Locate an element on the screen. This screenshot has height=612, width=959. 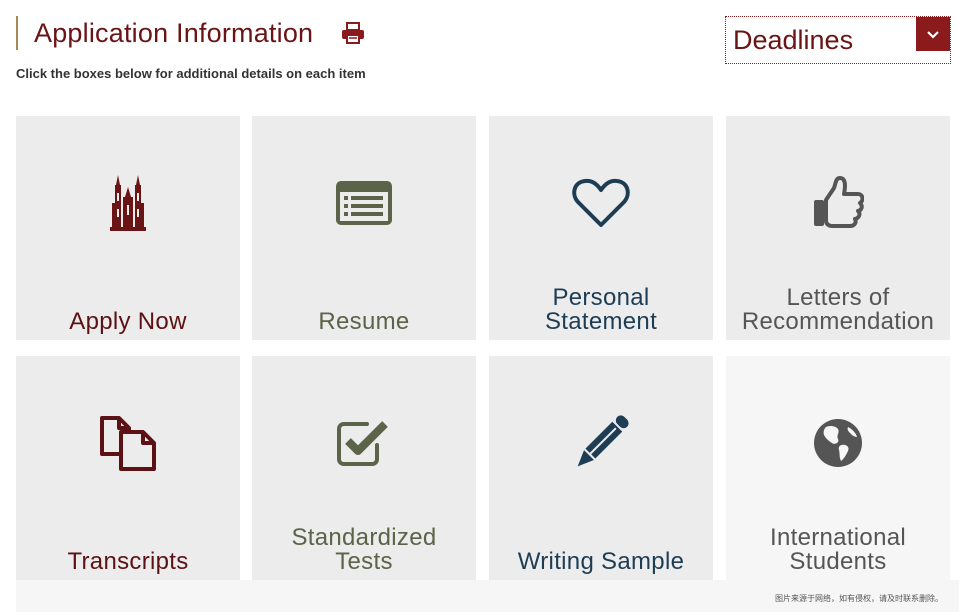
deadlines-dropdown: Deadlines is located at coordinates (838, 40).